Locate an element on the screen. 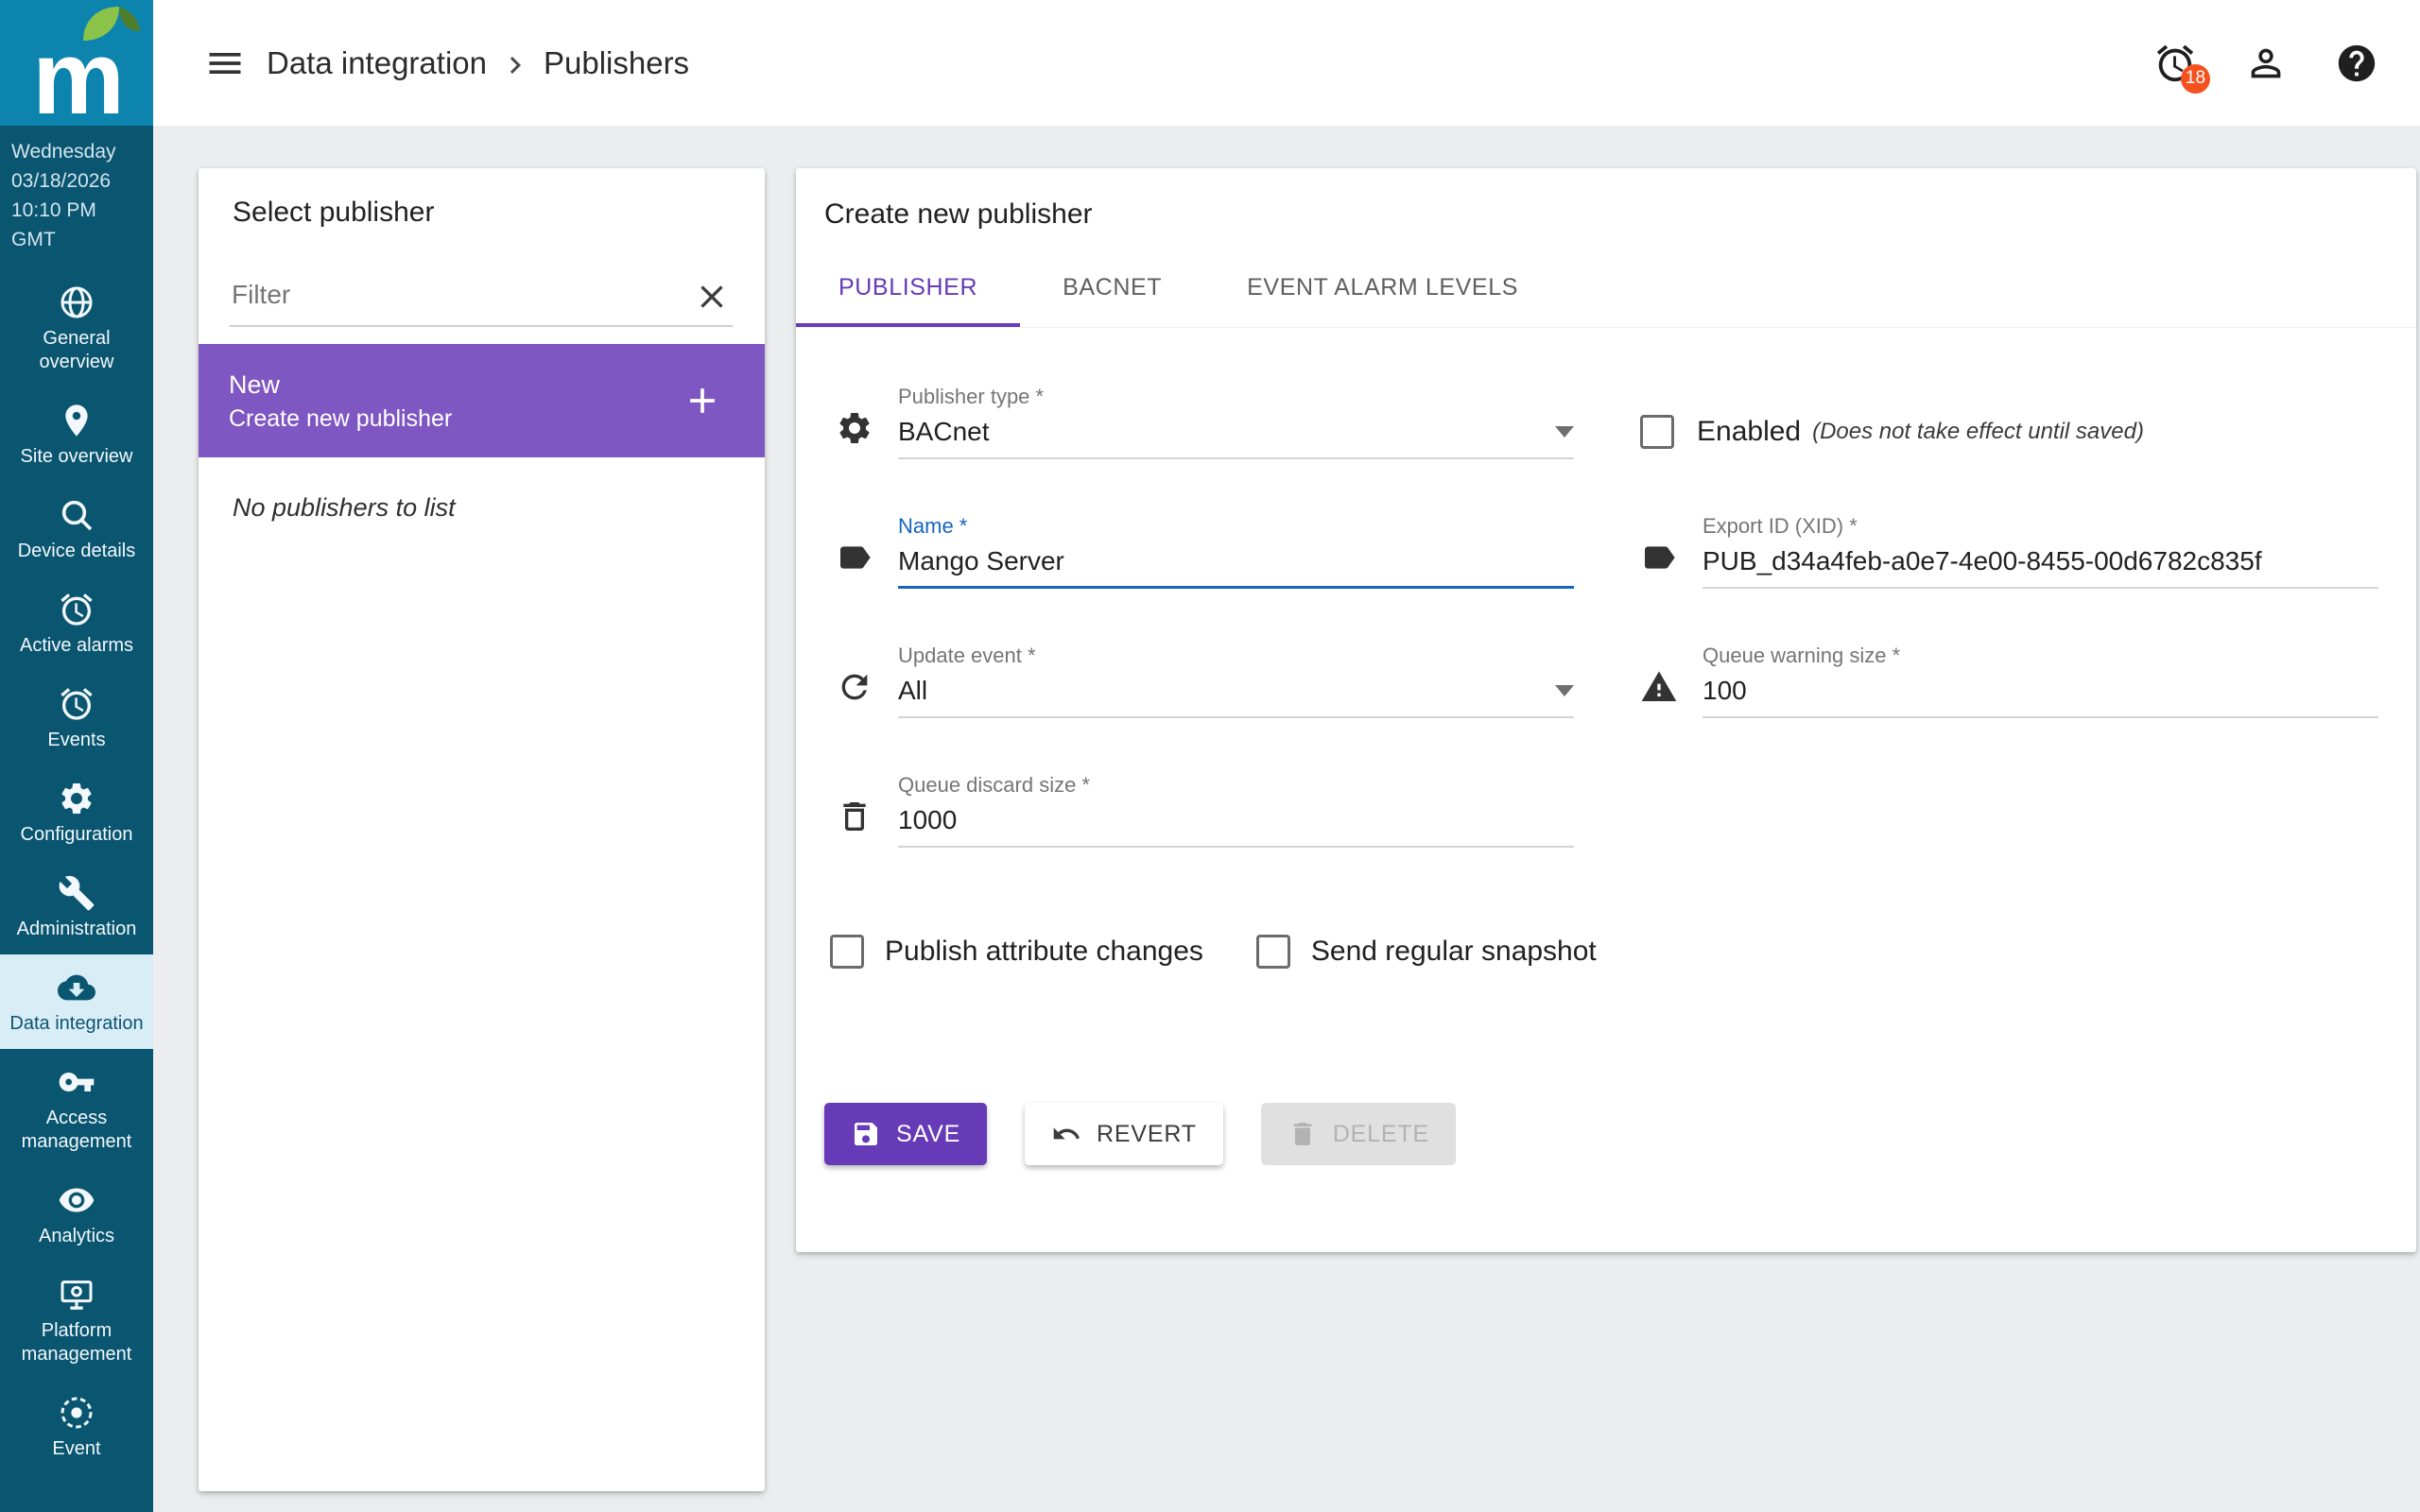  sidebar-item-access-management: Access management is located at coordinates (76, 1108).